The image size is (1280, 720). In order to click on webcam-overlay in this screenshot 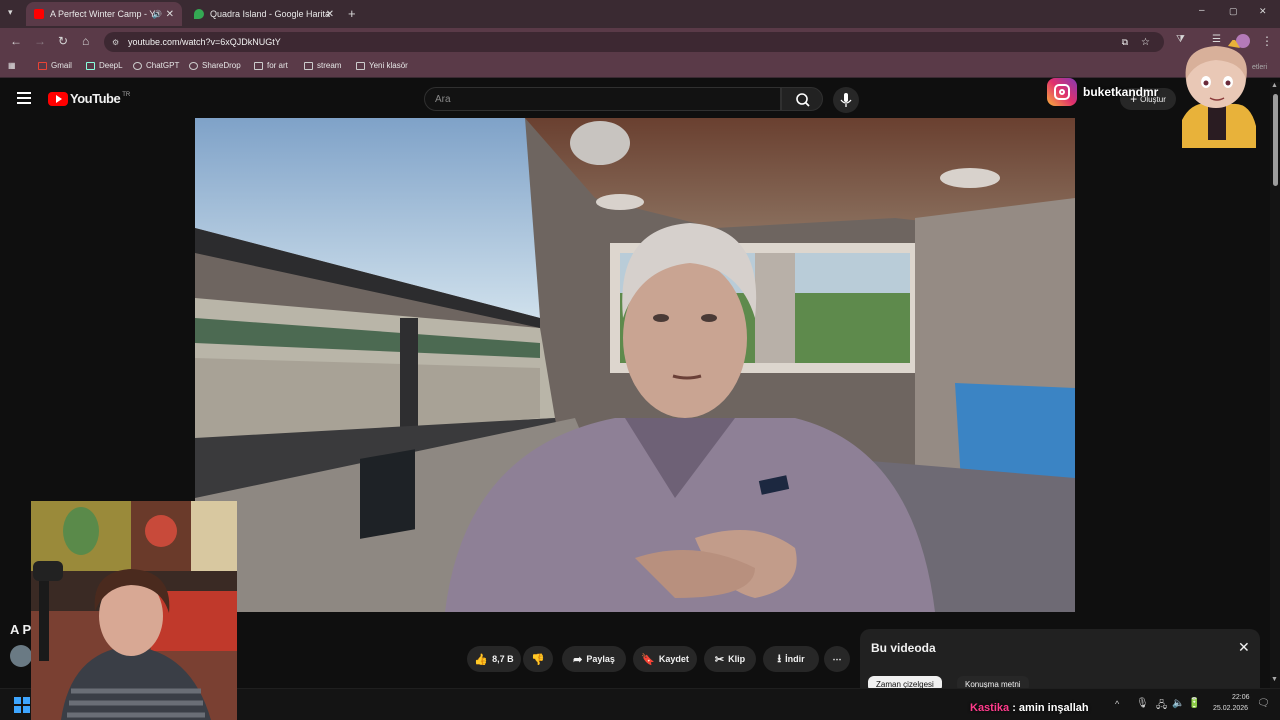, I will do `click(134, 610)`.